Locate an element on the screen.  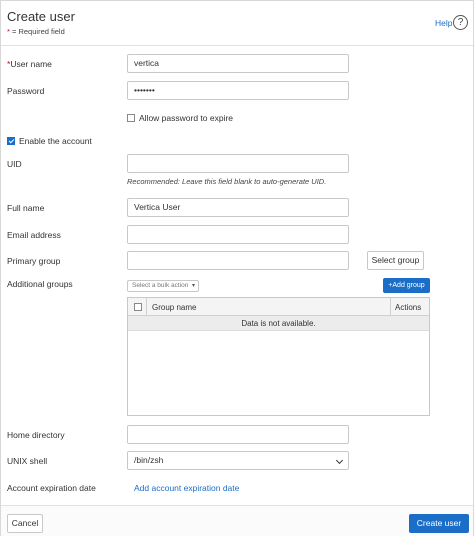
full-name-label: Full name is located at coordinates (26, 208).